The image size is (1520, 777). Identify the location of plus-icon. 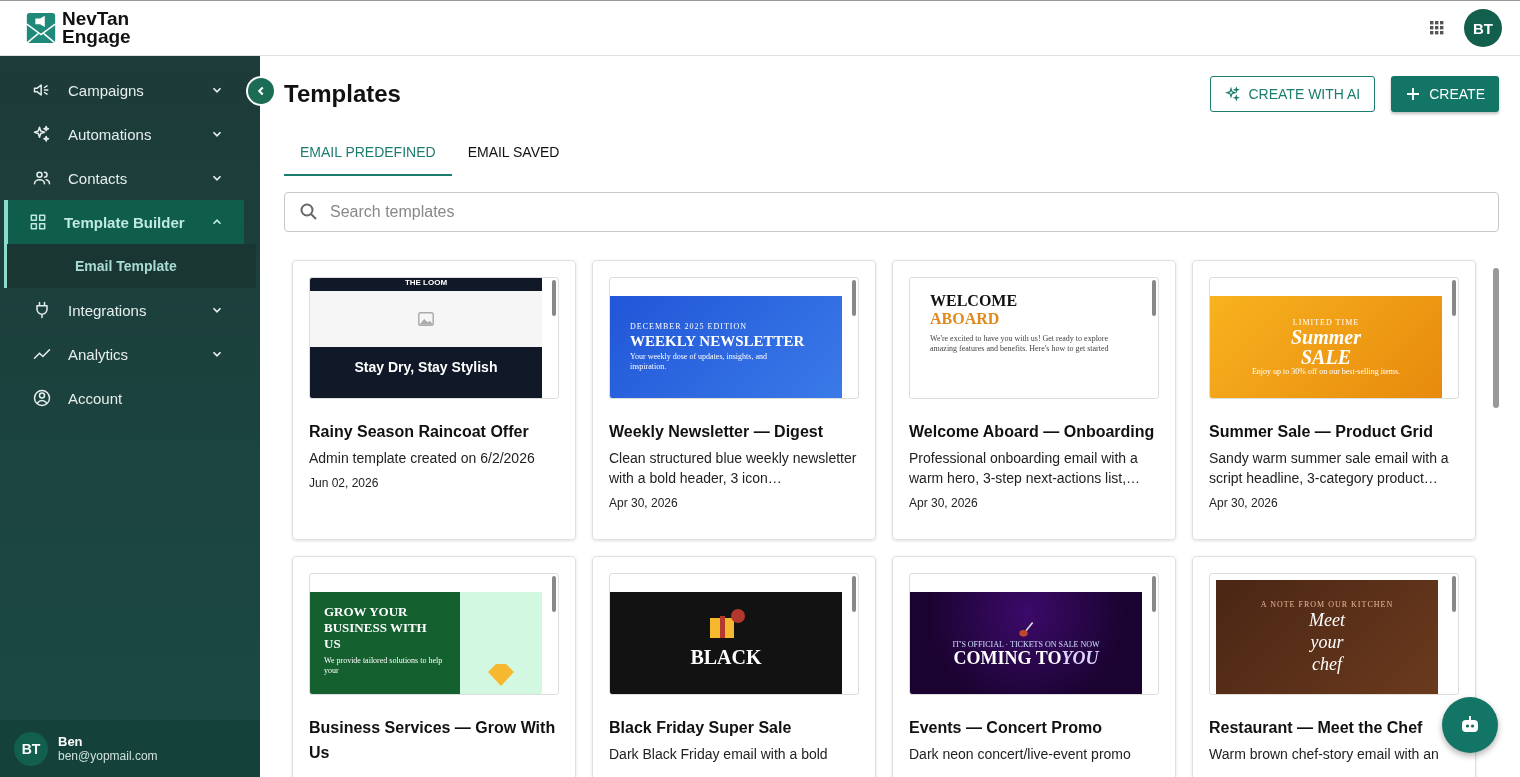
(1413, 94).